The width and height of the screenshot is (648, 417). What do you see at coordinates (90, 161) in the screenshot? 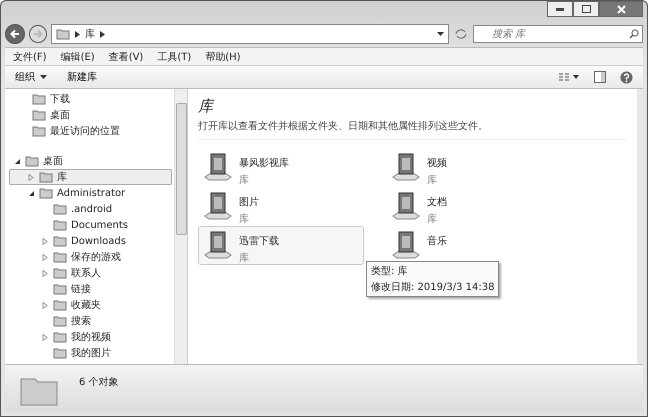
I see `tree-item: 桌面` at bounding box center [90, 161].